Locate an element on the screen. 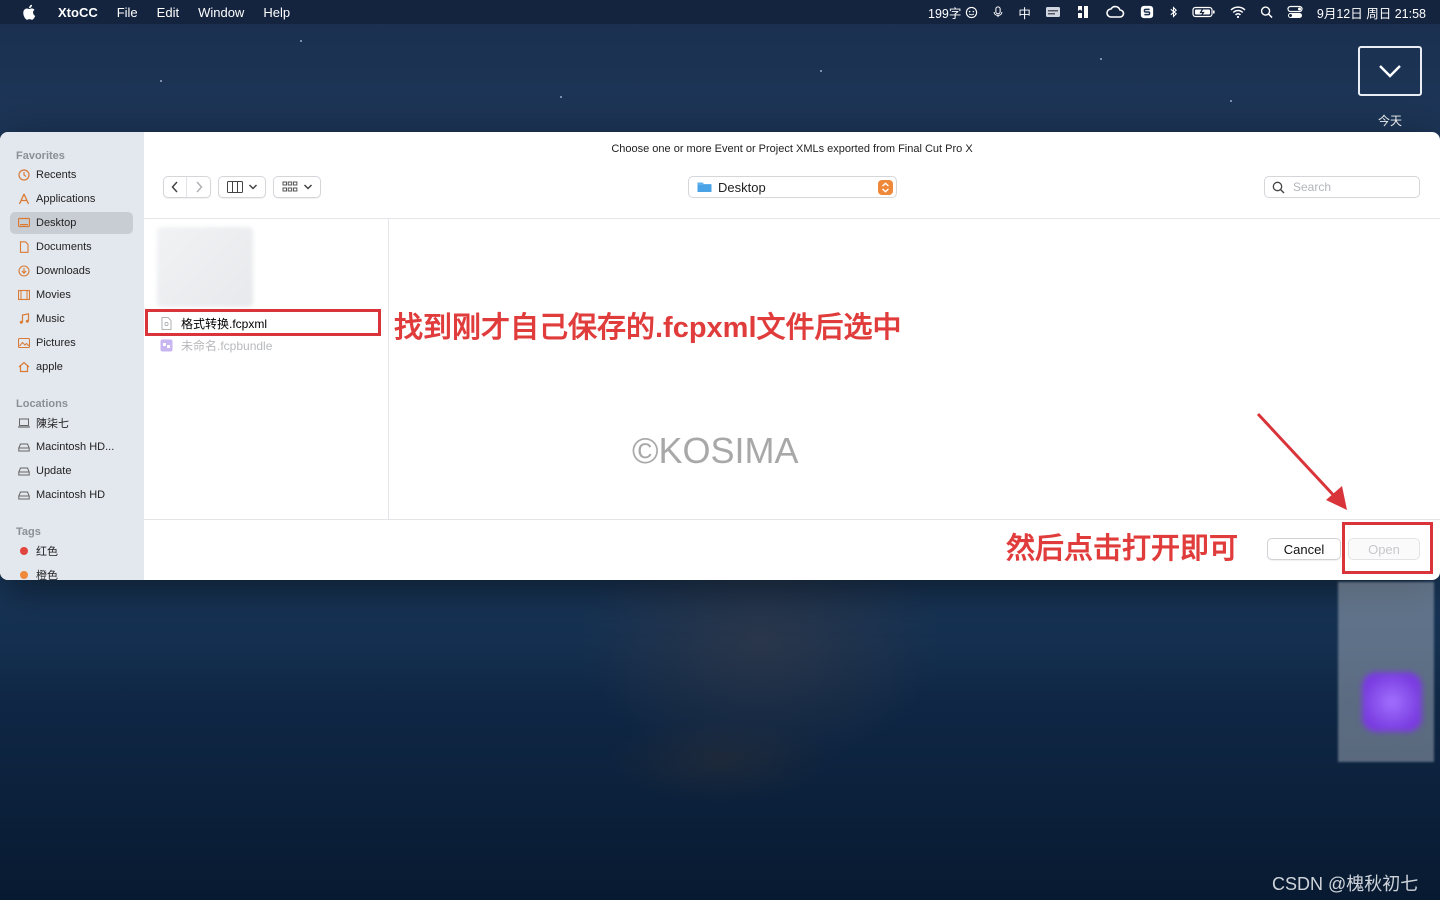 This screenshot has width=1440, height=900. spotlight-search-icon is located at coordinates (1266, 12).